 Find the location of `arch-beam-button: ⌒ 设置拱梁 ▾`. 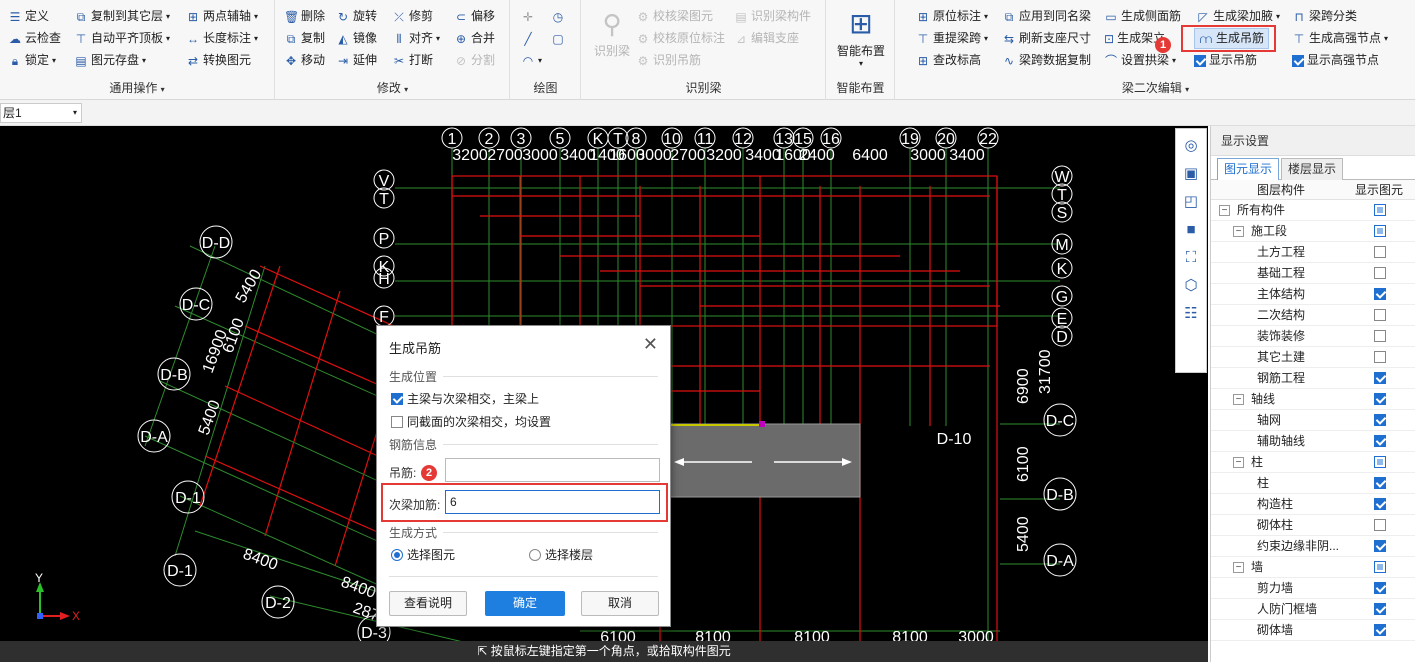

arch-beam-button: ⌒ 设置拱梁 ▾ is located at coordinates (1140, 60).